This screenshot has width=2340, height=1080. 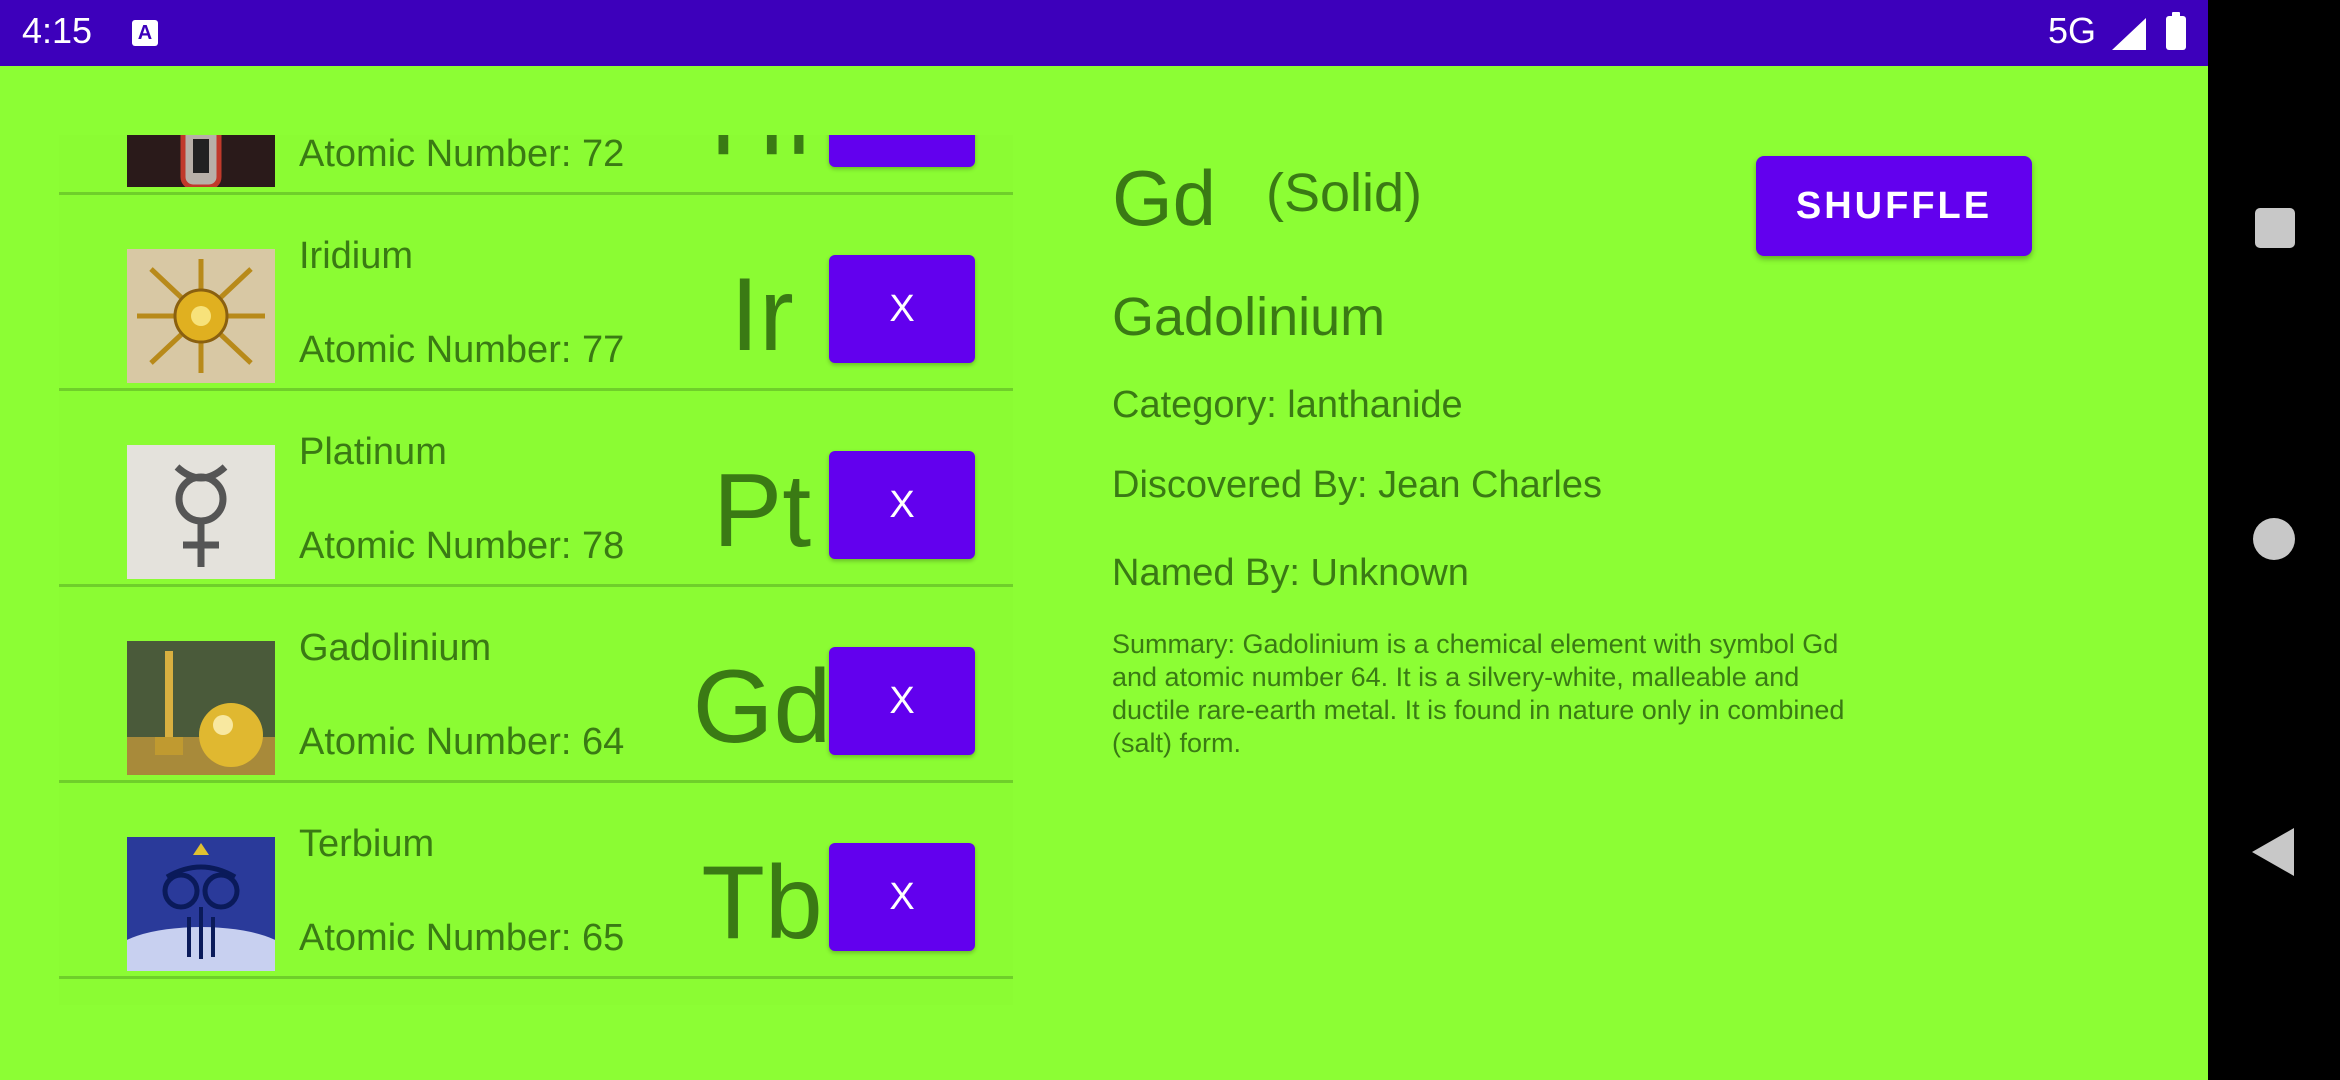 I want to click on element-name: Gadolinium, so click(x=395, y=648).